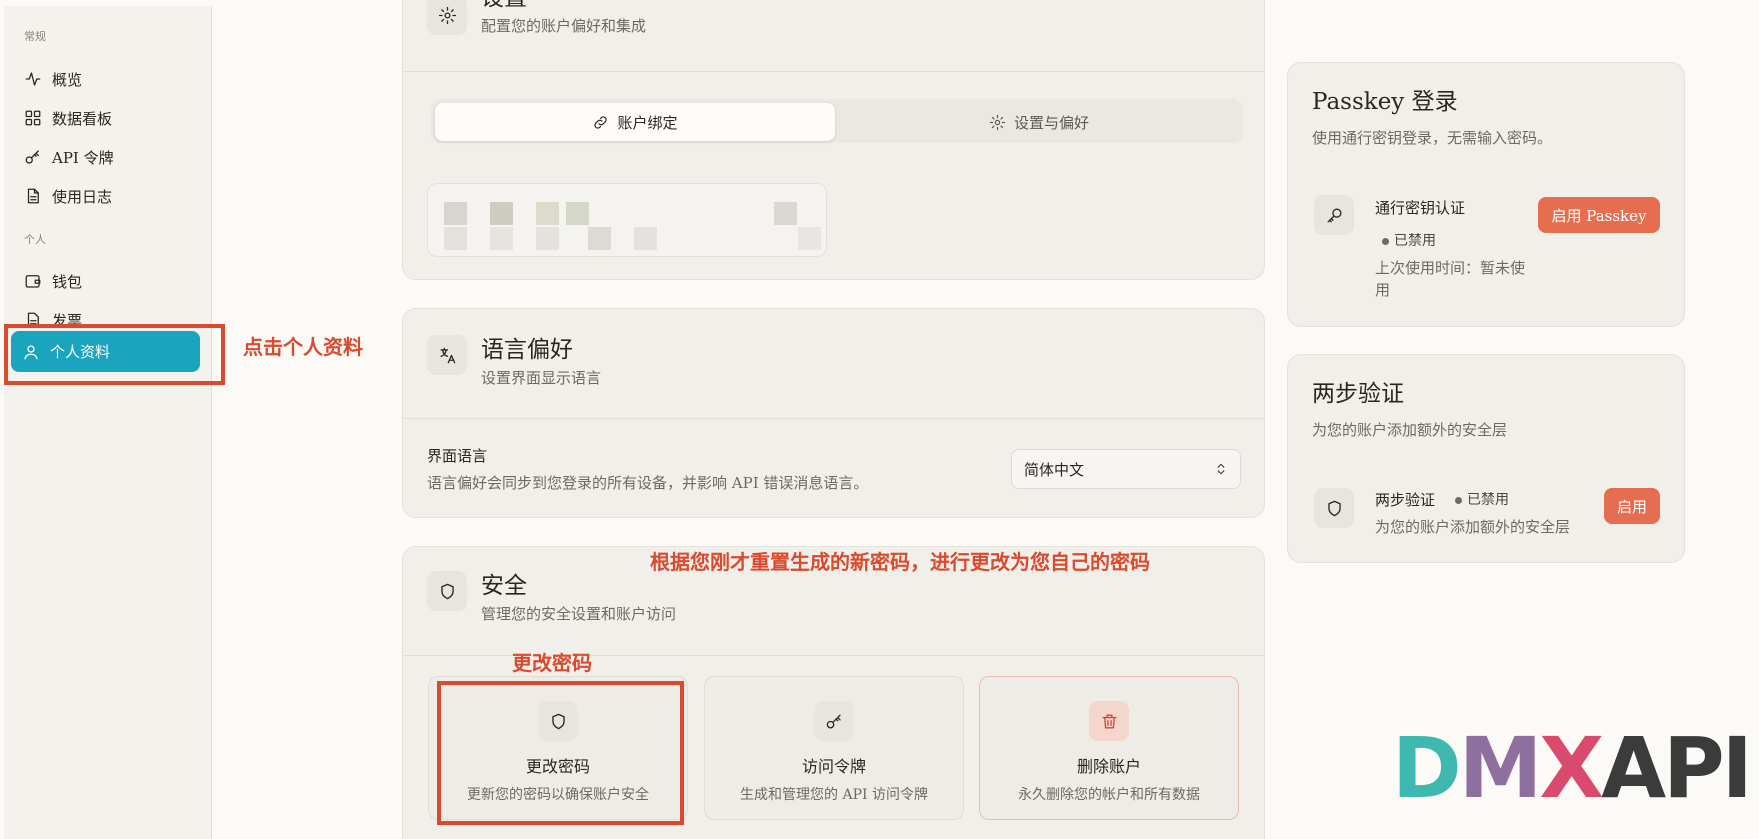 This screenshot has width=1759, height=839. Describe the element at coordinates (1221, 469) in the screenshot. I see `chevron-updown-icon` at that location.